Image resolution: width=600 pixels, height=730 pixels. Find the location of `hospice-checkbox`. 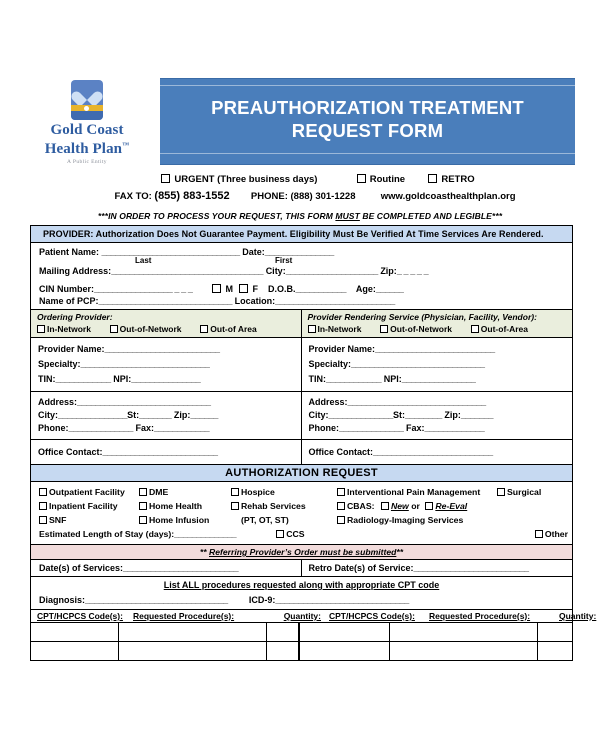

hospice-checkbox is located at coordinates (235, 492).